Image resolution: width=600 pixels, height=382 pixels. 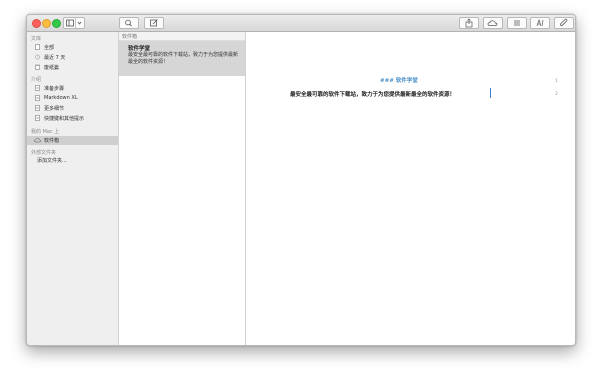 I want to click on external-section-title: 外部文件夹, so click(x=44, y=153).